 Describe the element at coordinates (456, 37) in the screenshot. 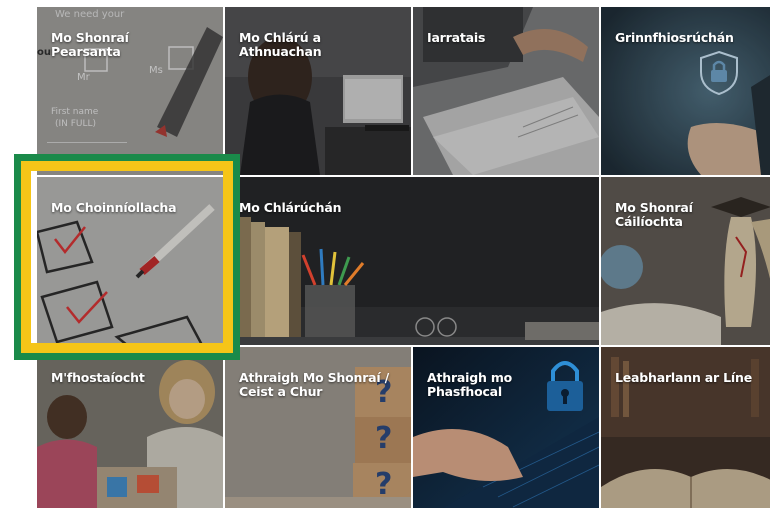

I see `tile-label: Iarratais` at that location.